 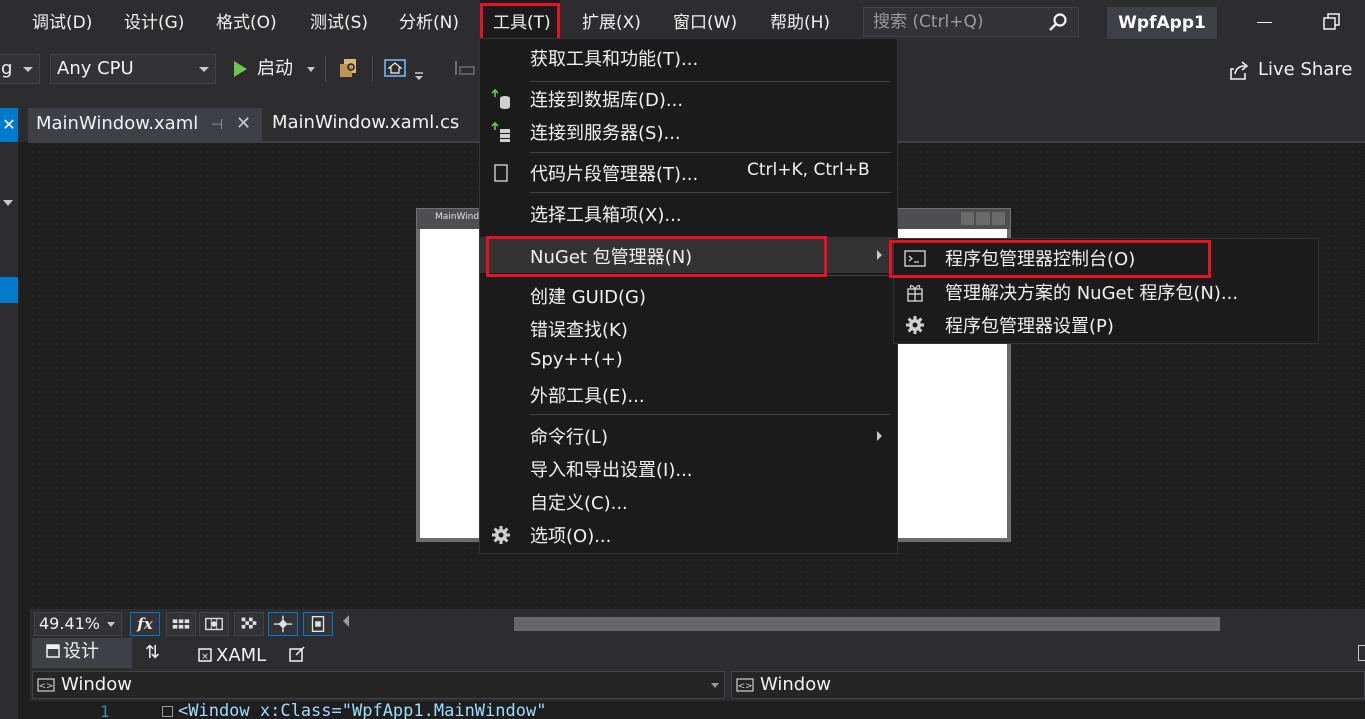 What do you see at coordinates (283, 624) in the screenshot?
I see `snap-to-lines-icon` at bounding box center [283, 624].